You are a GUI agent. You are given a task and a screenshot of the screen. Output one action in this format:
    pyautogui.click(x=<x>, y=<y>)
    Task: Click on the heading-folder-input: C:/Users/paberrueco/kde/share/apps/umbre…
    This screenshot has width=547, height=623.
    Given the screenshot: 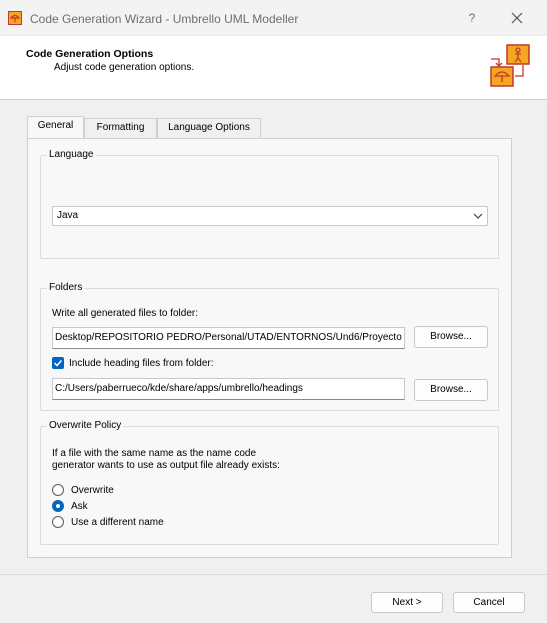 What is the action you would take?
    pyautogui.click(x=228, y=389)
    